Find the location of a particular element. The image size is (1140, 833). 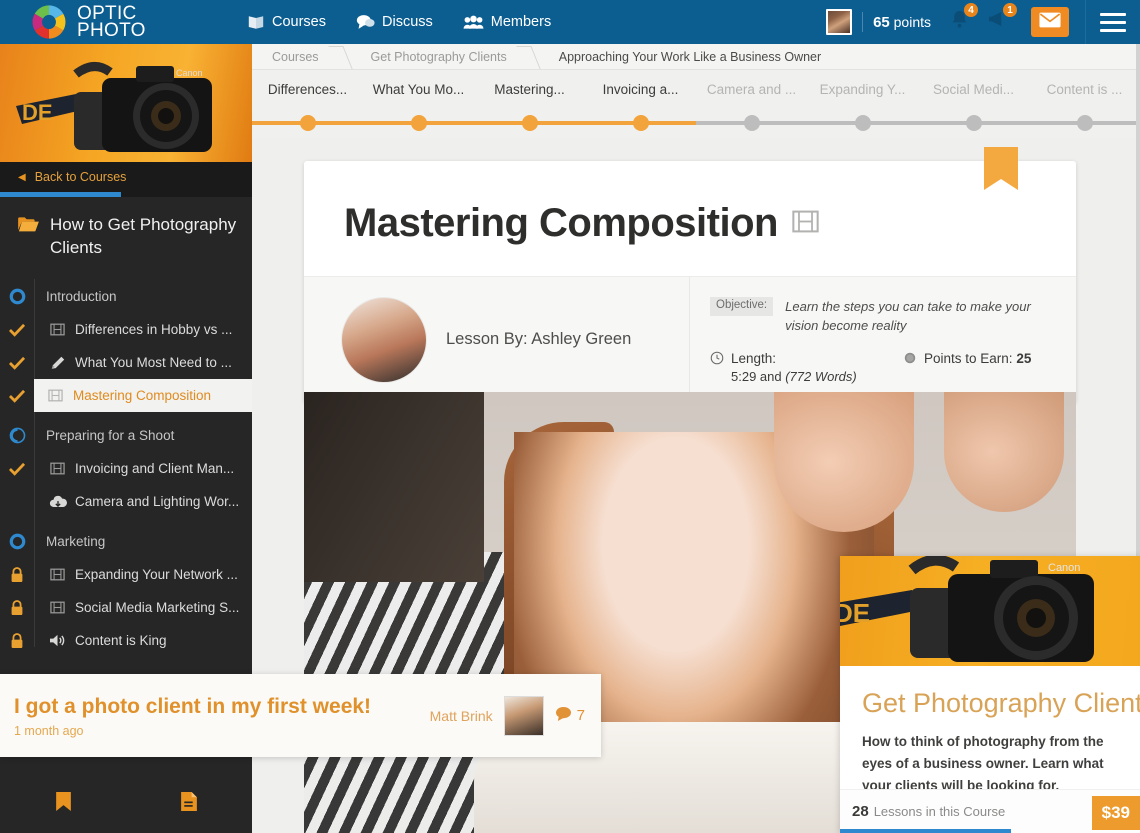

section-marketing: Marketing is located at coordinates (126, 541).